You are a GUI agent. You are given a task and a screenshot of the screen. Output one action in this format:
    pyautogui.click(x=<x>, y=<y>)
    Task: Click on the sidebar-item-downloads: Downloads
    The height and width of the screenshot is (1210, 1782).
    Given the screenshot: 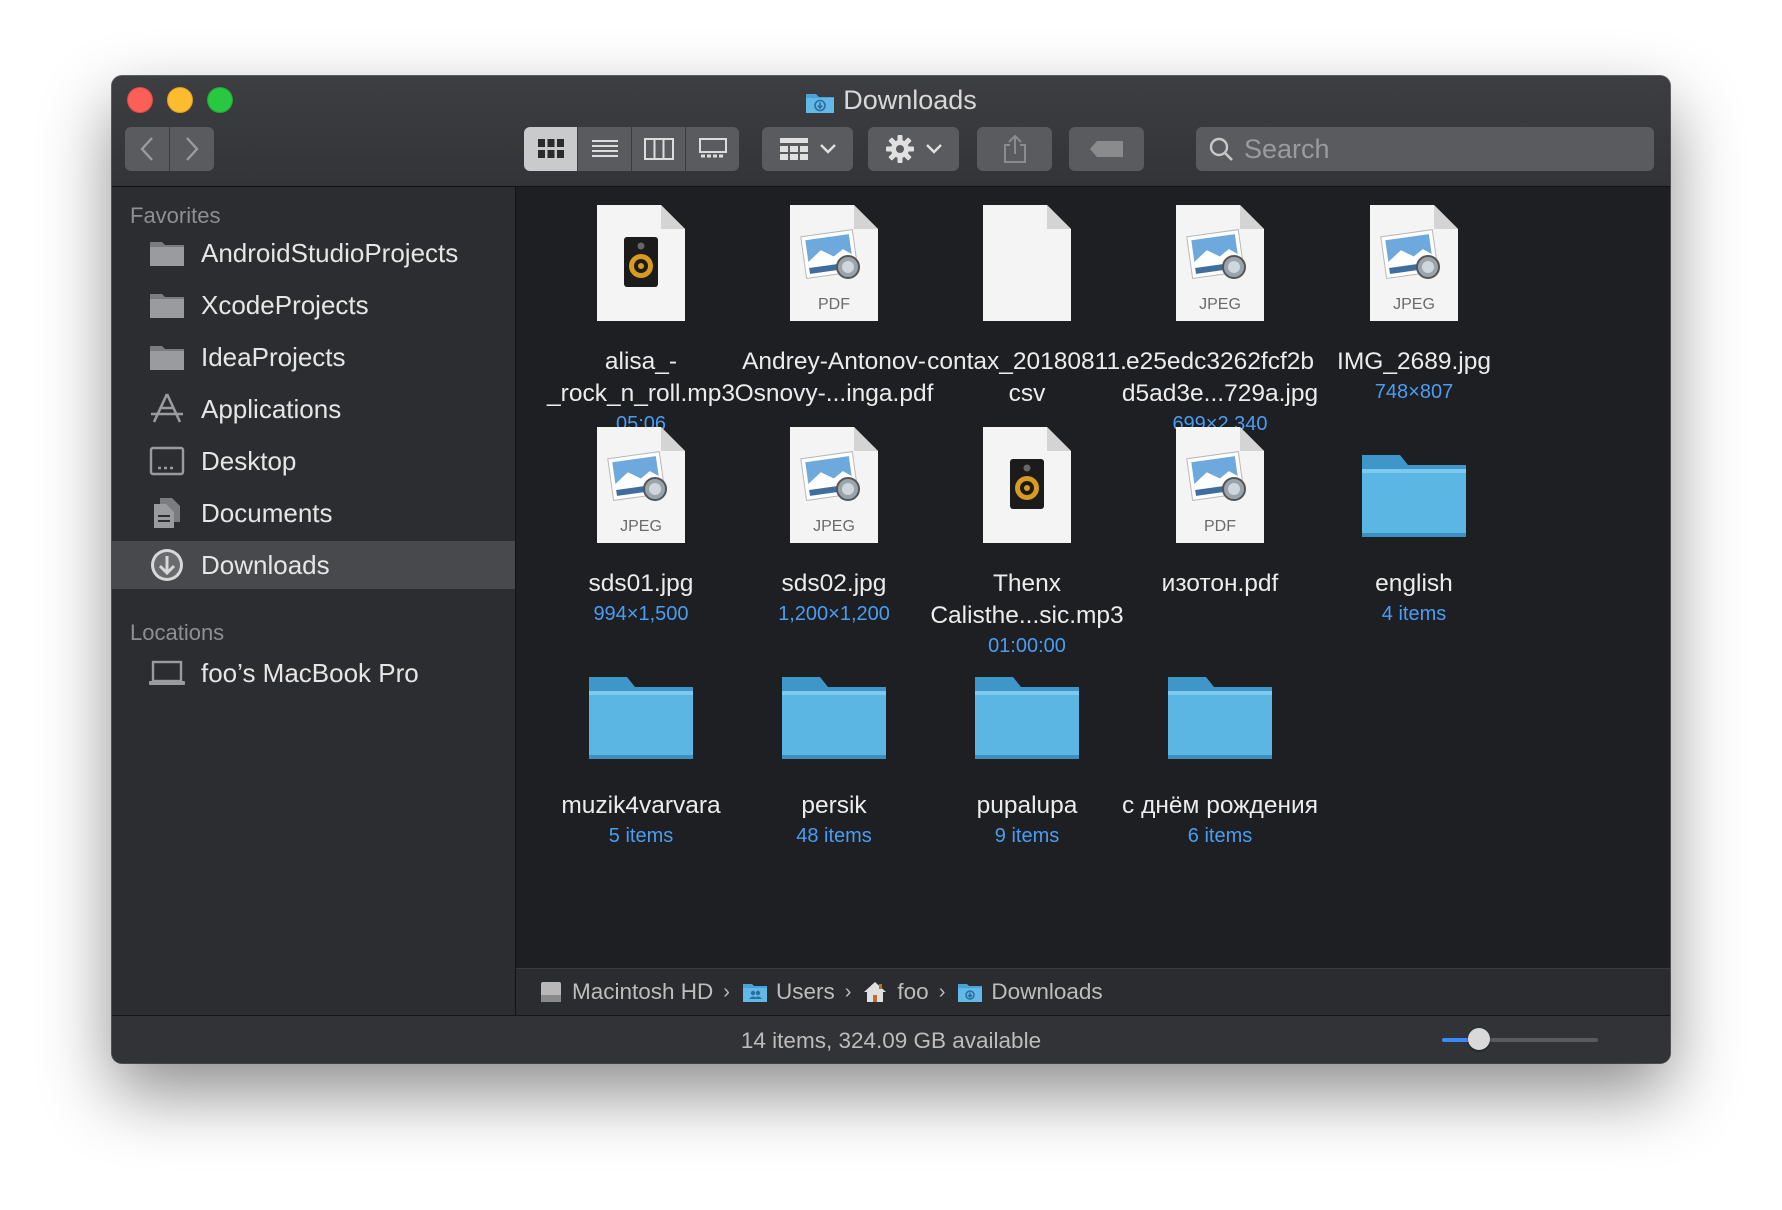 What is the action you would take?
    pyautogui.click(x=313, y=565)
    